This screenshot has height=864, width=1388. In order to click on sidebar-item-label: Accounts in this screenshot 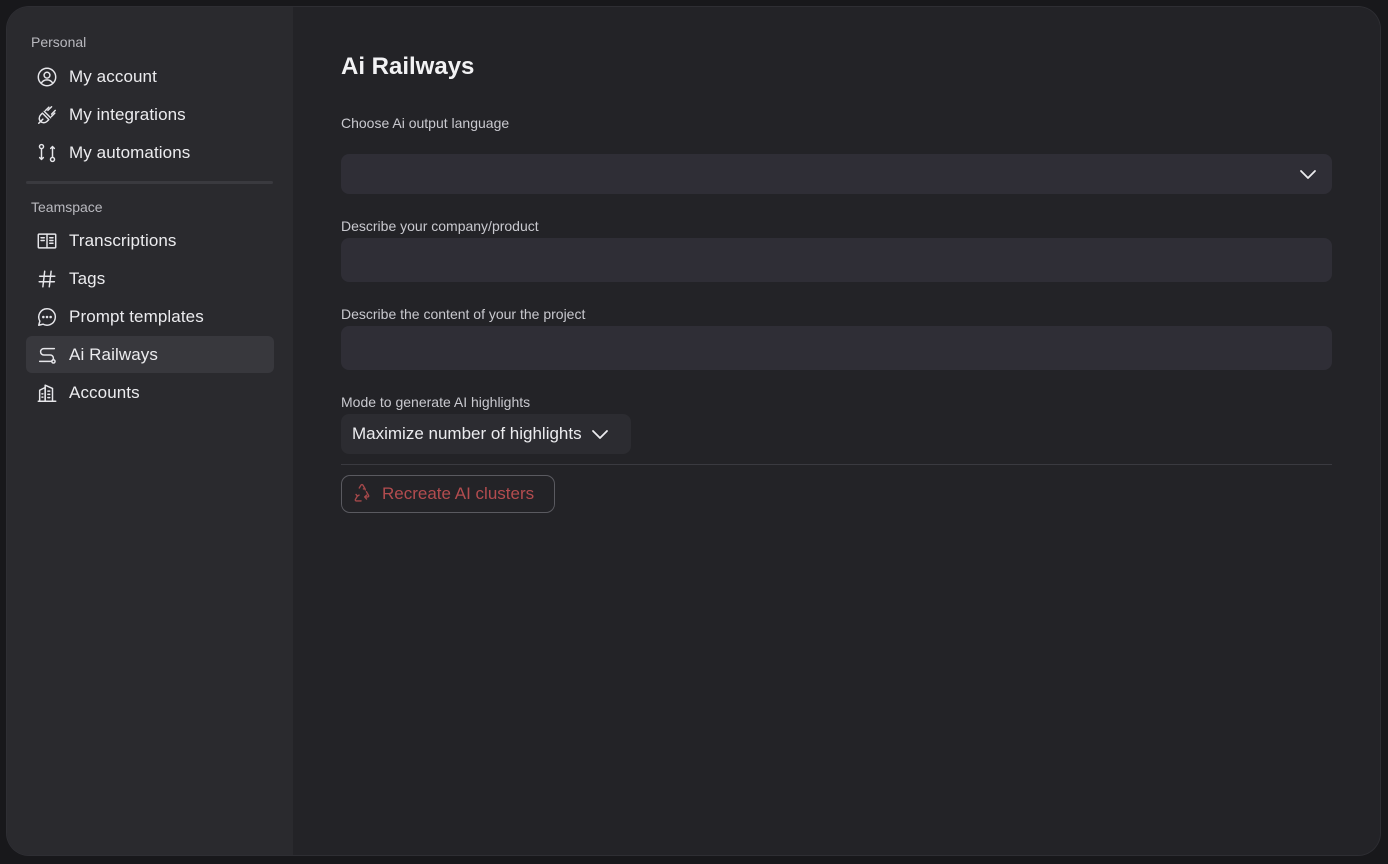, I will do `click(104, 392)`.